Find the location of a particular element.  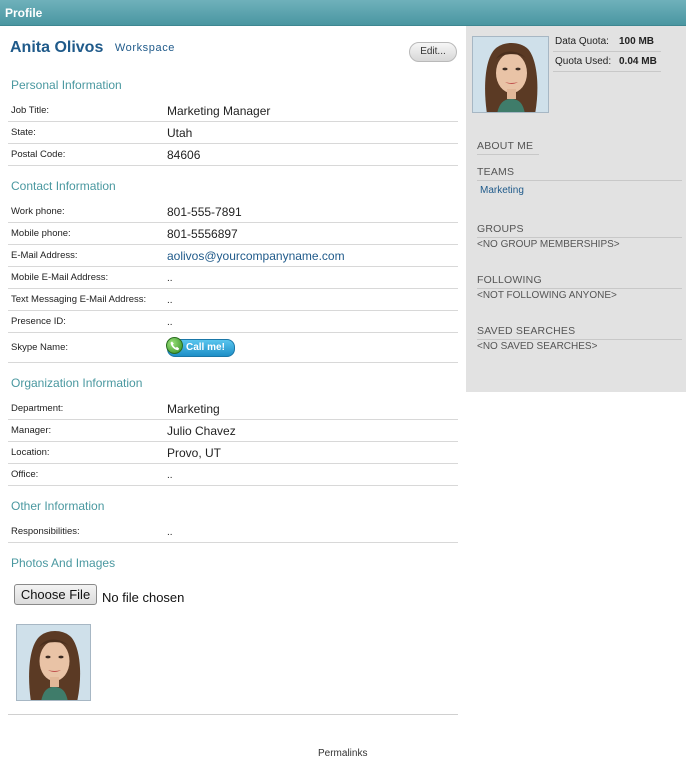

field-row-mobile-email: Mobile E-Mail Address: .. is located at coordinates (233, 278).